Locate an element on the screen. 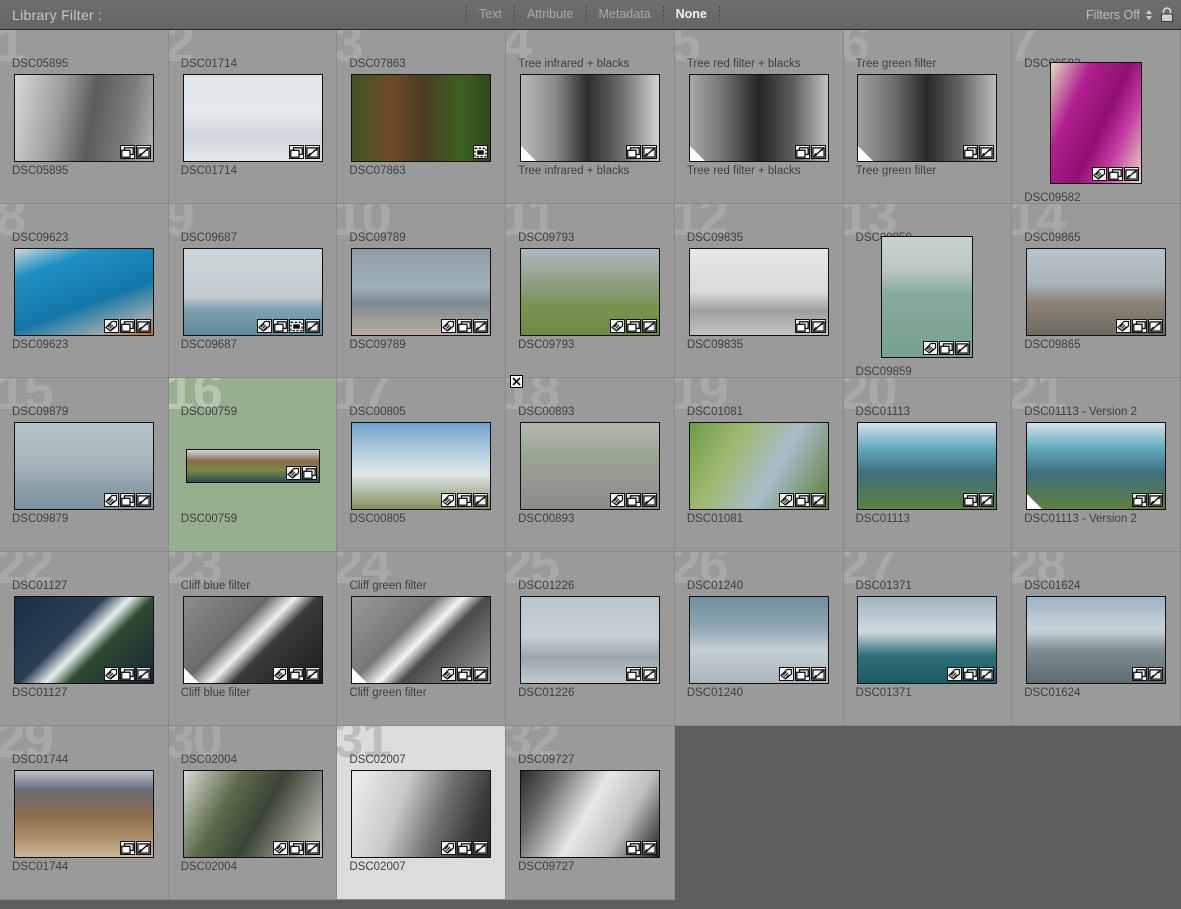 Image resolution: width=1181 pixels, height=909 pixels. grid-cell: 8DSC09623DSC09623 is located at coordinates (84, 291).